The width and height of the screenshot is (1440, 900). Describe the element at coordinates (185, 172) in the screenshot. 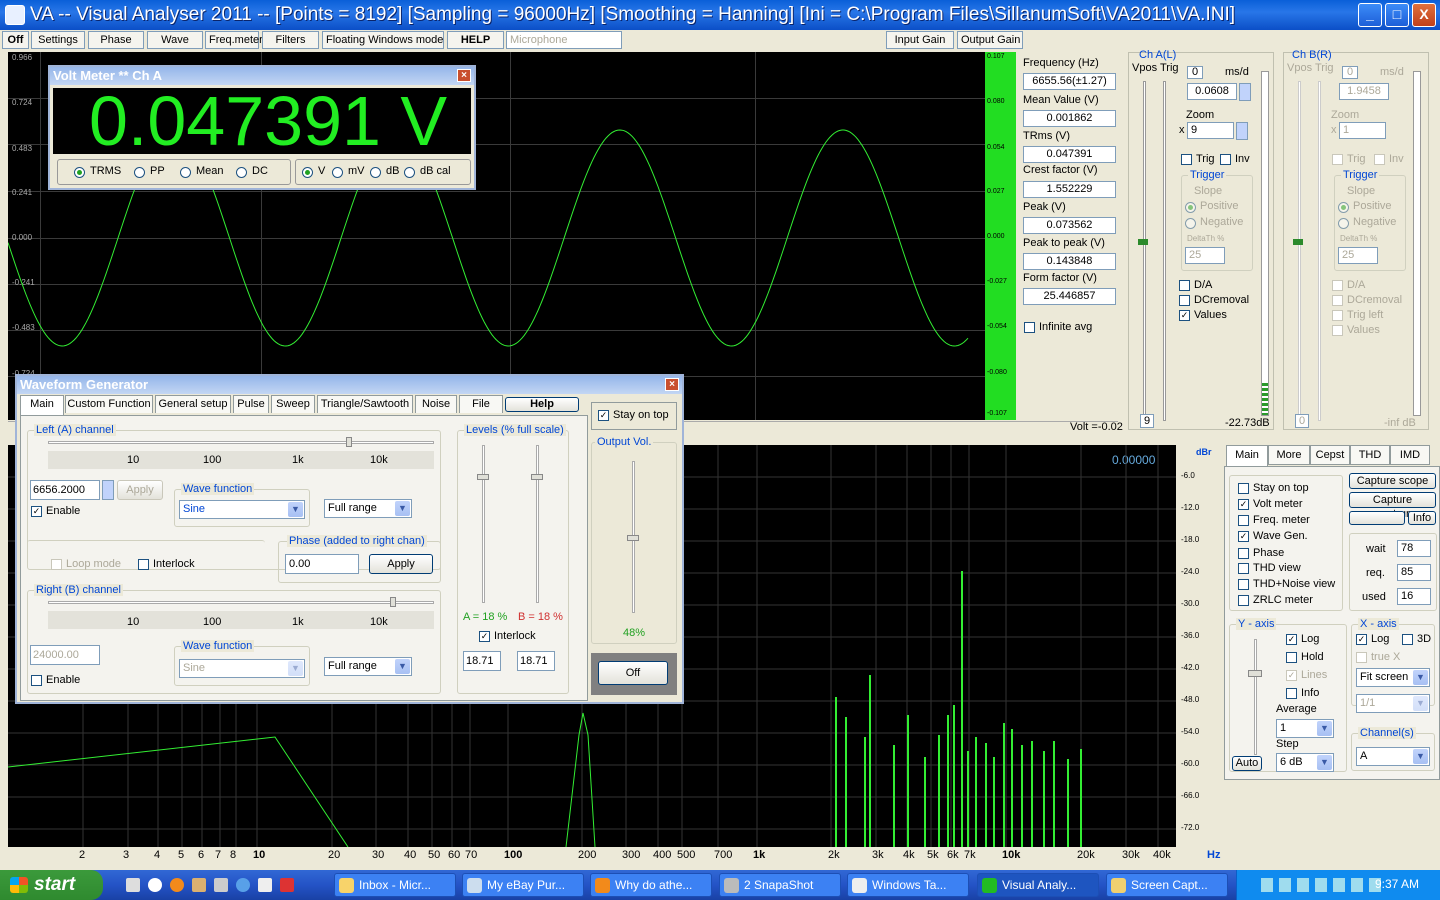

I see `mean-radio` at that location.